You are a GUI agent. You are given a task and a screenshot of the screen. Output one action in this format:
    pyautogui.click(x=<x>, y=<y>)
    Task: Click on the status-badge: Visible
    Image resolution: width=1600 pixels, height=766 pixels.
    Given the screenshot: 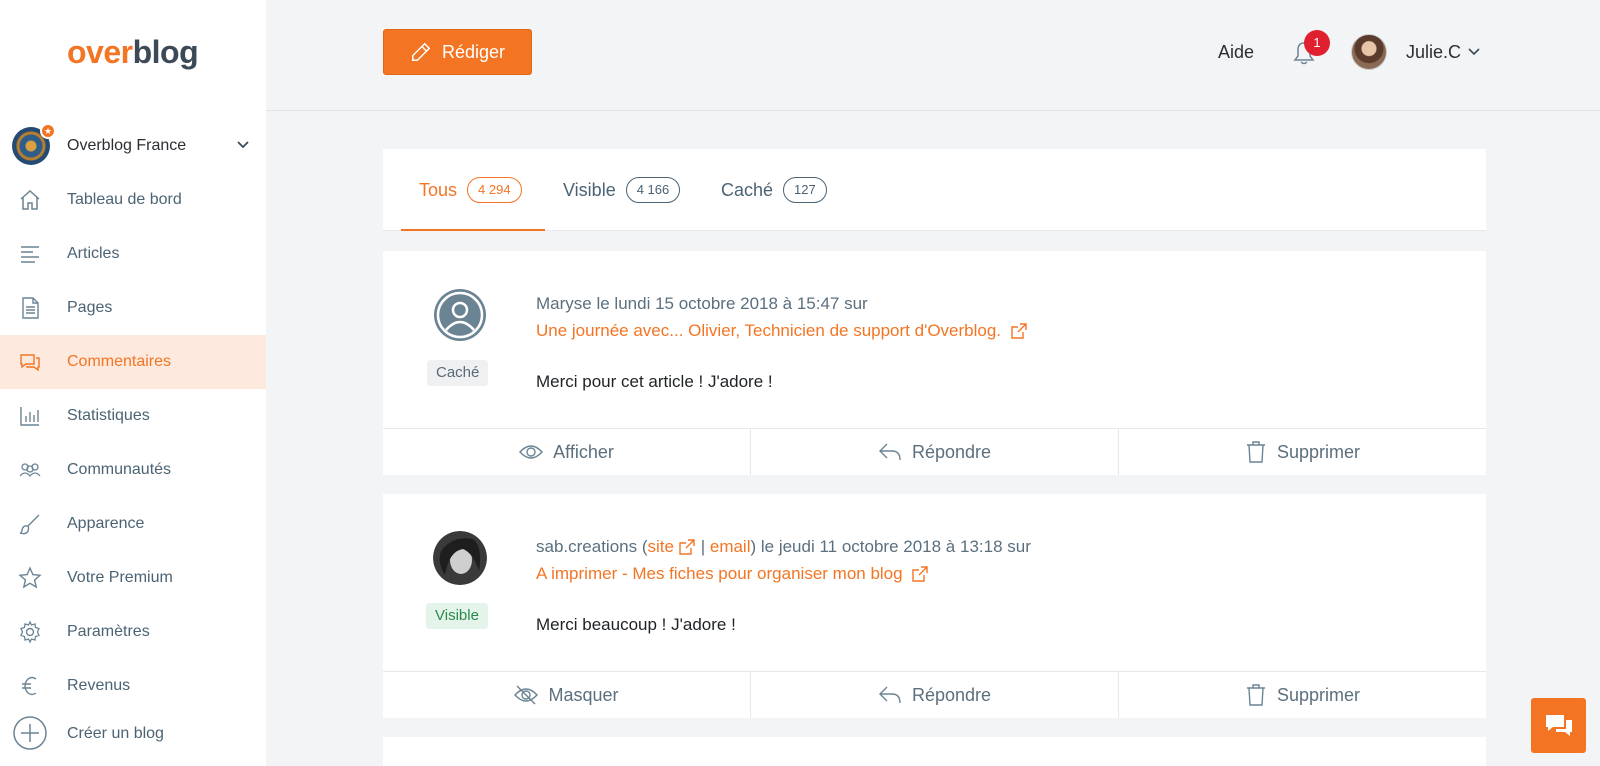 What is the action you would take?
    pyautogui.click(x=457, y=616)
    